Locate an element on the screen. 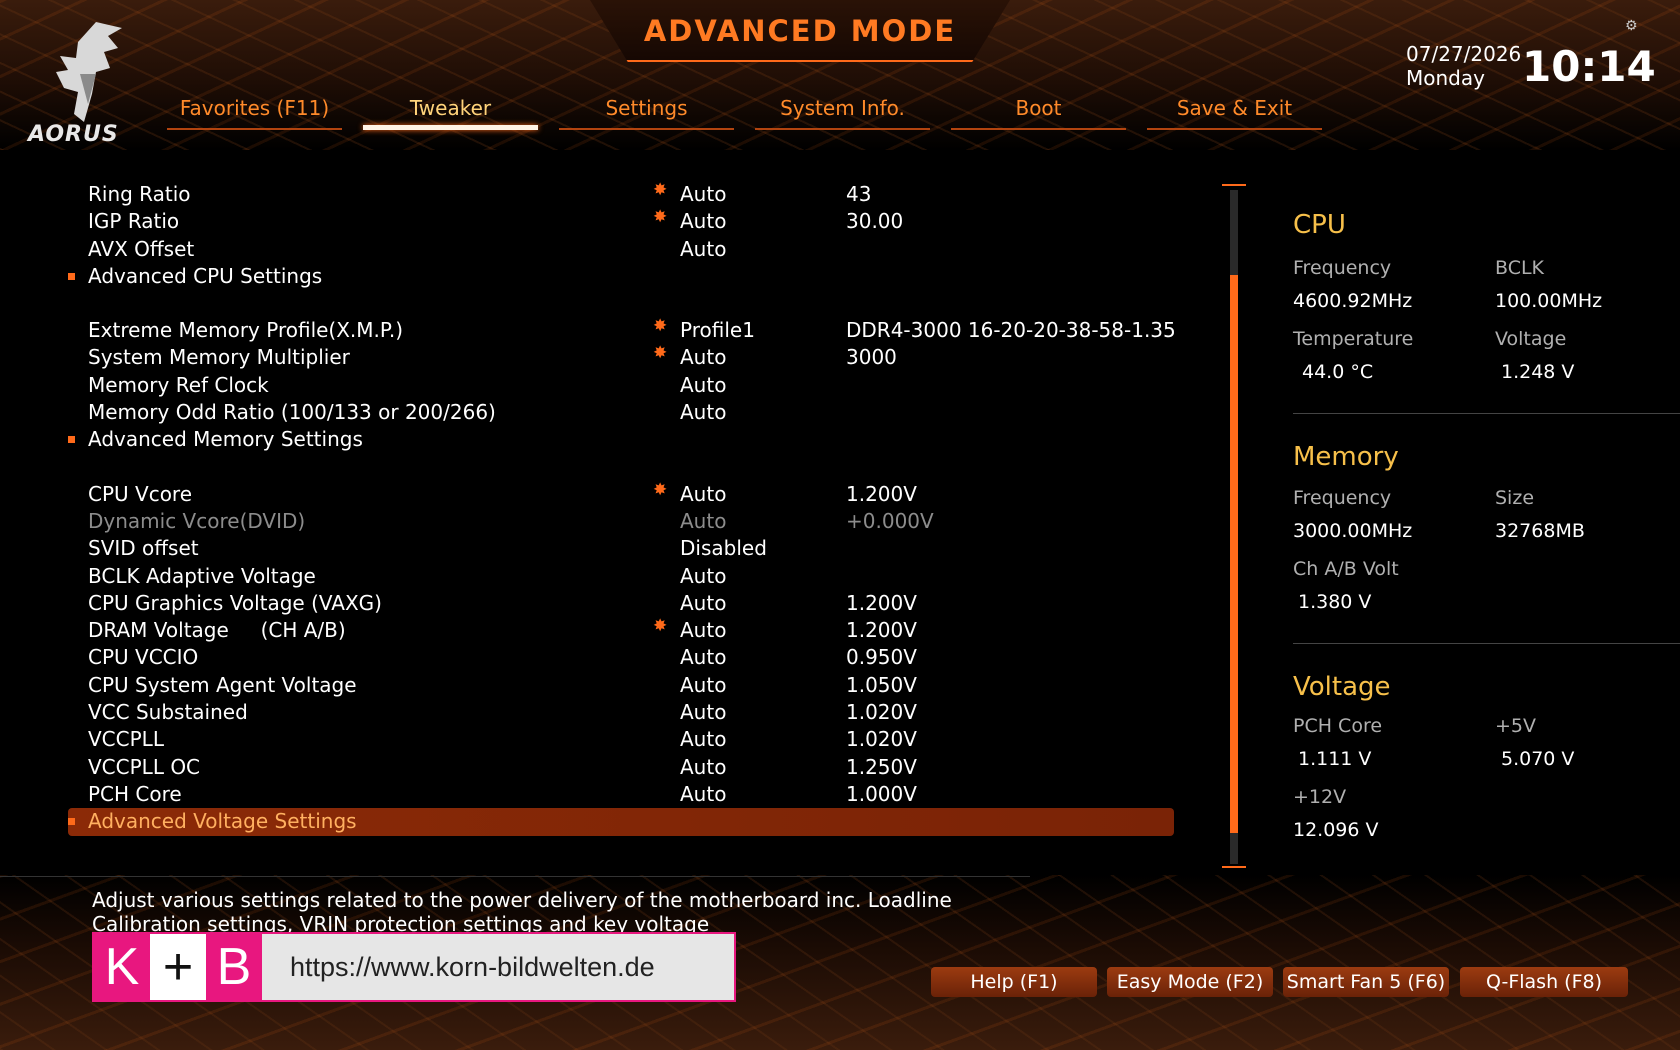  setting-row: Memory Ref Clock Auto is located at coordinates (621, 385).